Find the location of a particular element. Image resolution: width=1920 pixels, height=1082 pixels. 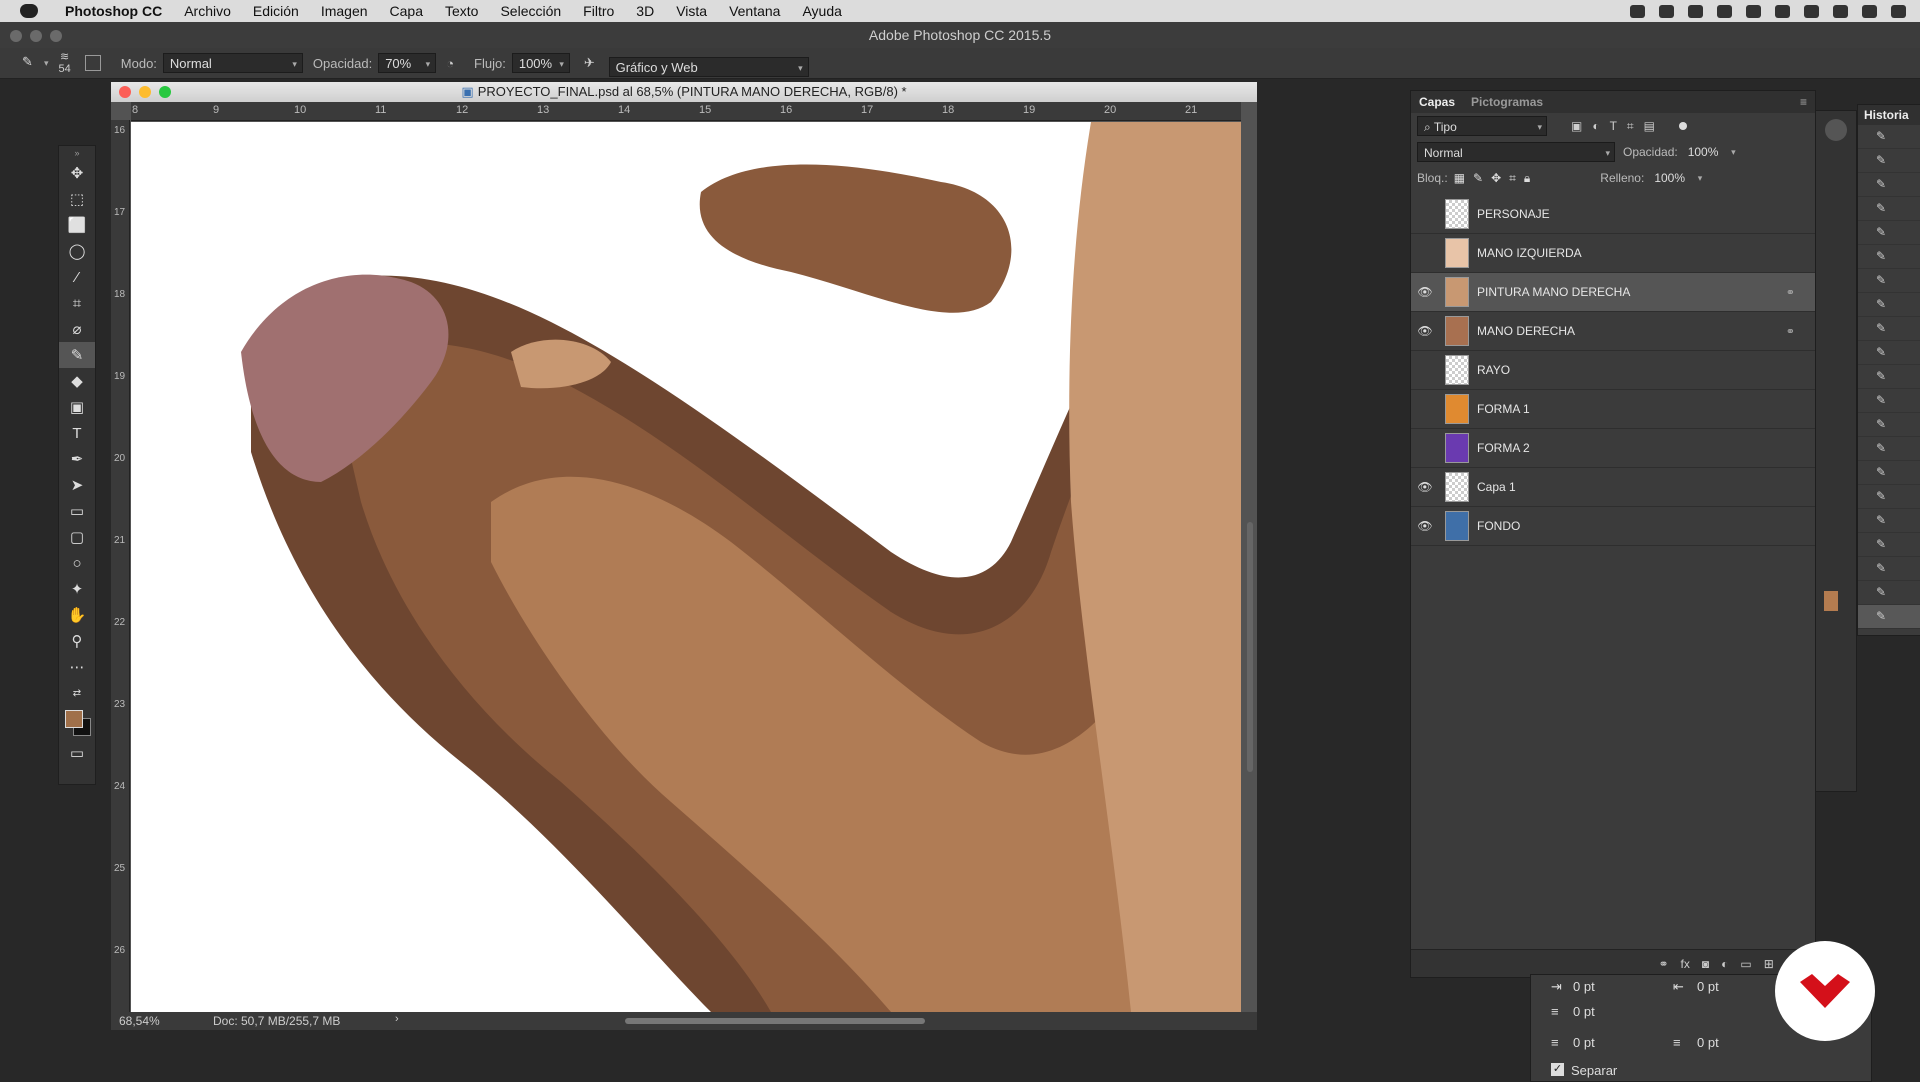

move-tool: ✥ is located at coordinates (77, 173).